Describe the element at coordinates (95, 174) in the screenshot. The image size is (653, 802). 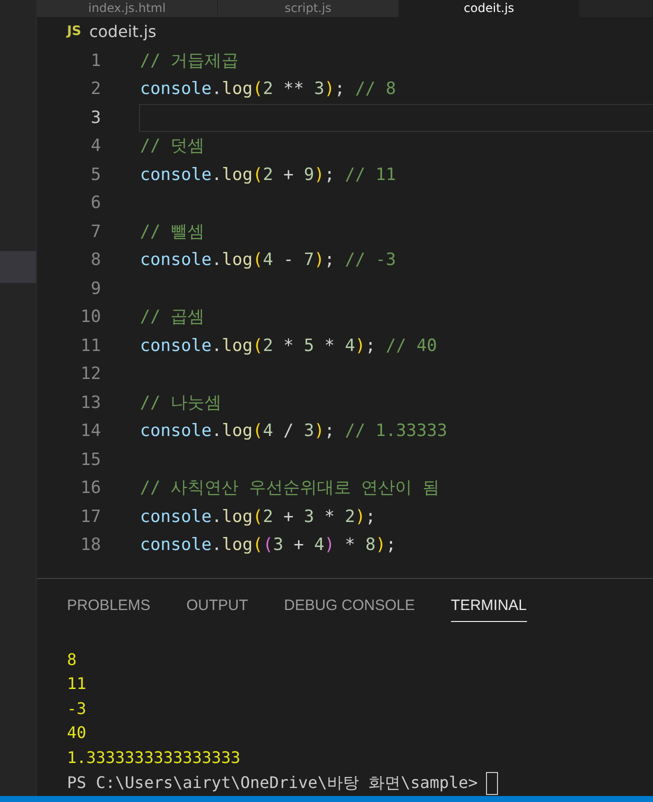
I see `line-number: 5` at that location.